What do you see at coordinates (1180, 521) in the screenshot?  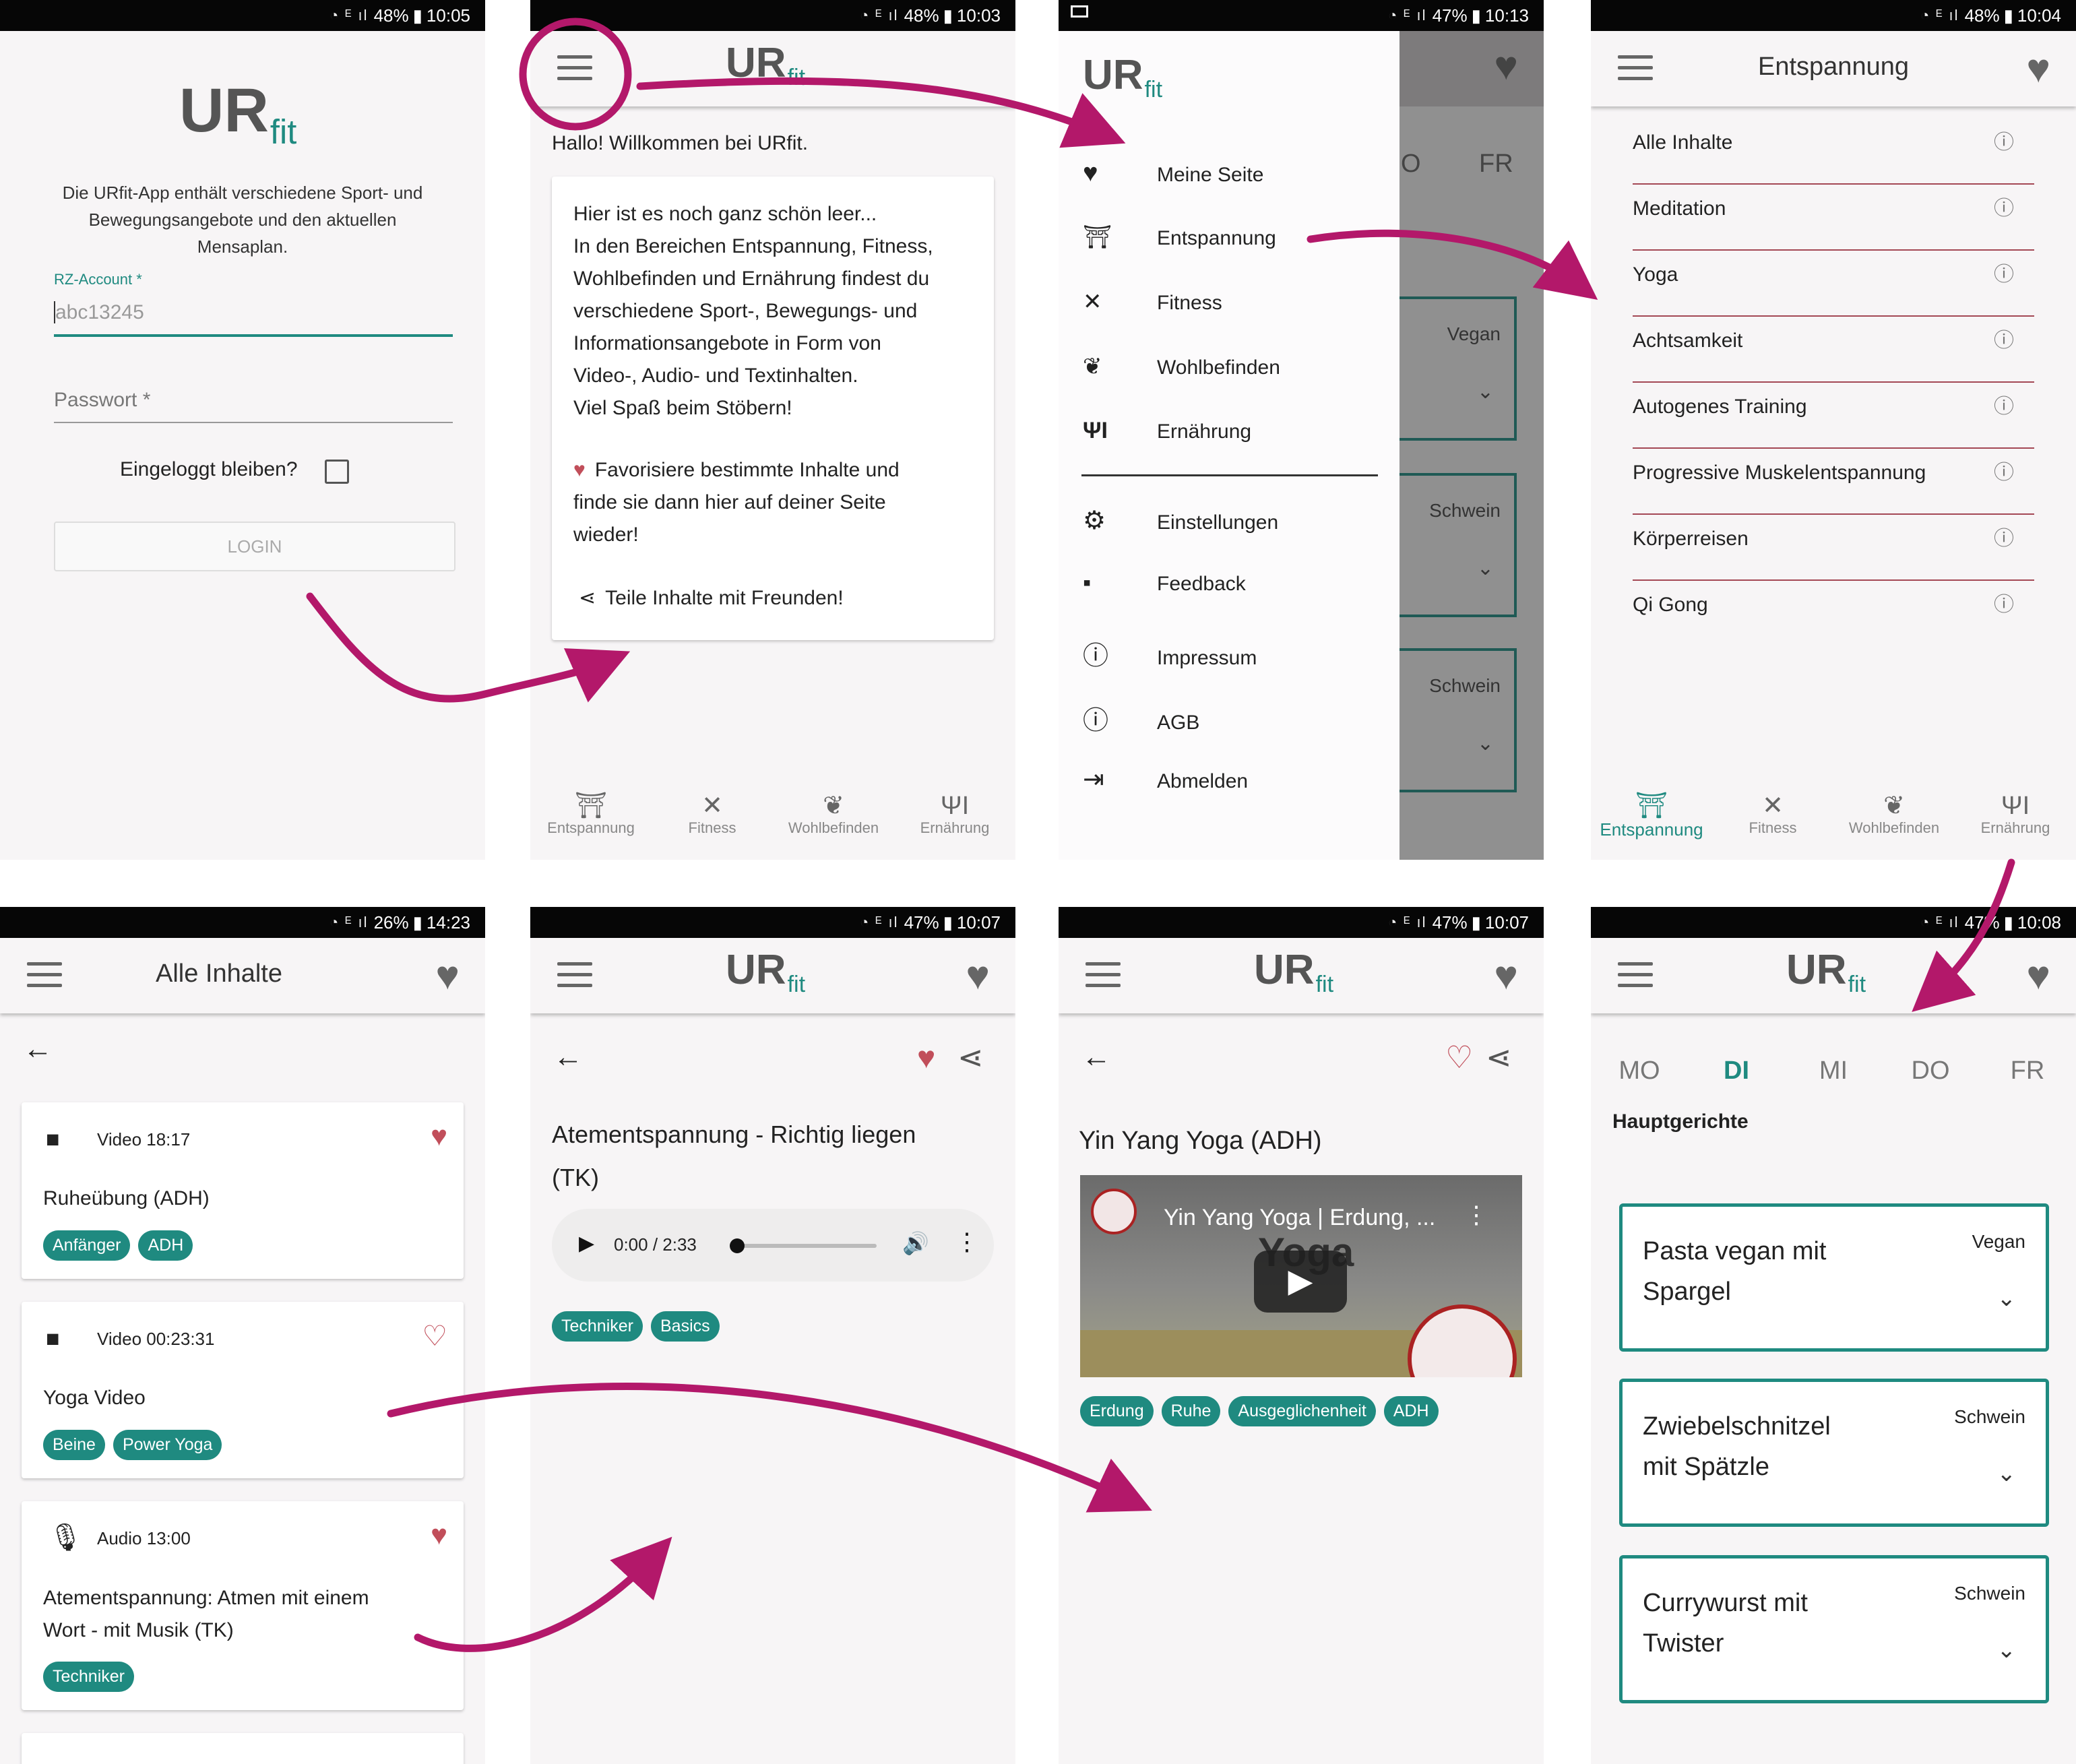 I see `drawer-item-einstellungen: ⚙ Einstellungen` at bounding box center [1180, 521].